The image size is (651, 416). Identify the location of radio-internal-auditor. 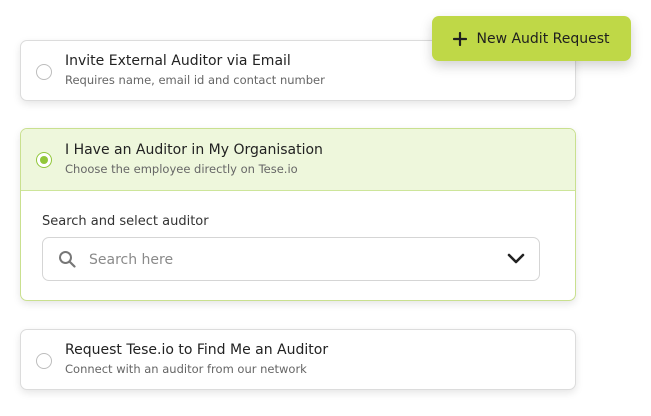
(44, 159).